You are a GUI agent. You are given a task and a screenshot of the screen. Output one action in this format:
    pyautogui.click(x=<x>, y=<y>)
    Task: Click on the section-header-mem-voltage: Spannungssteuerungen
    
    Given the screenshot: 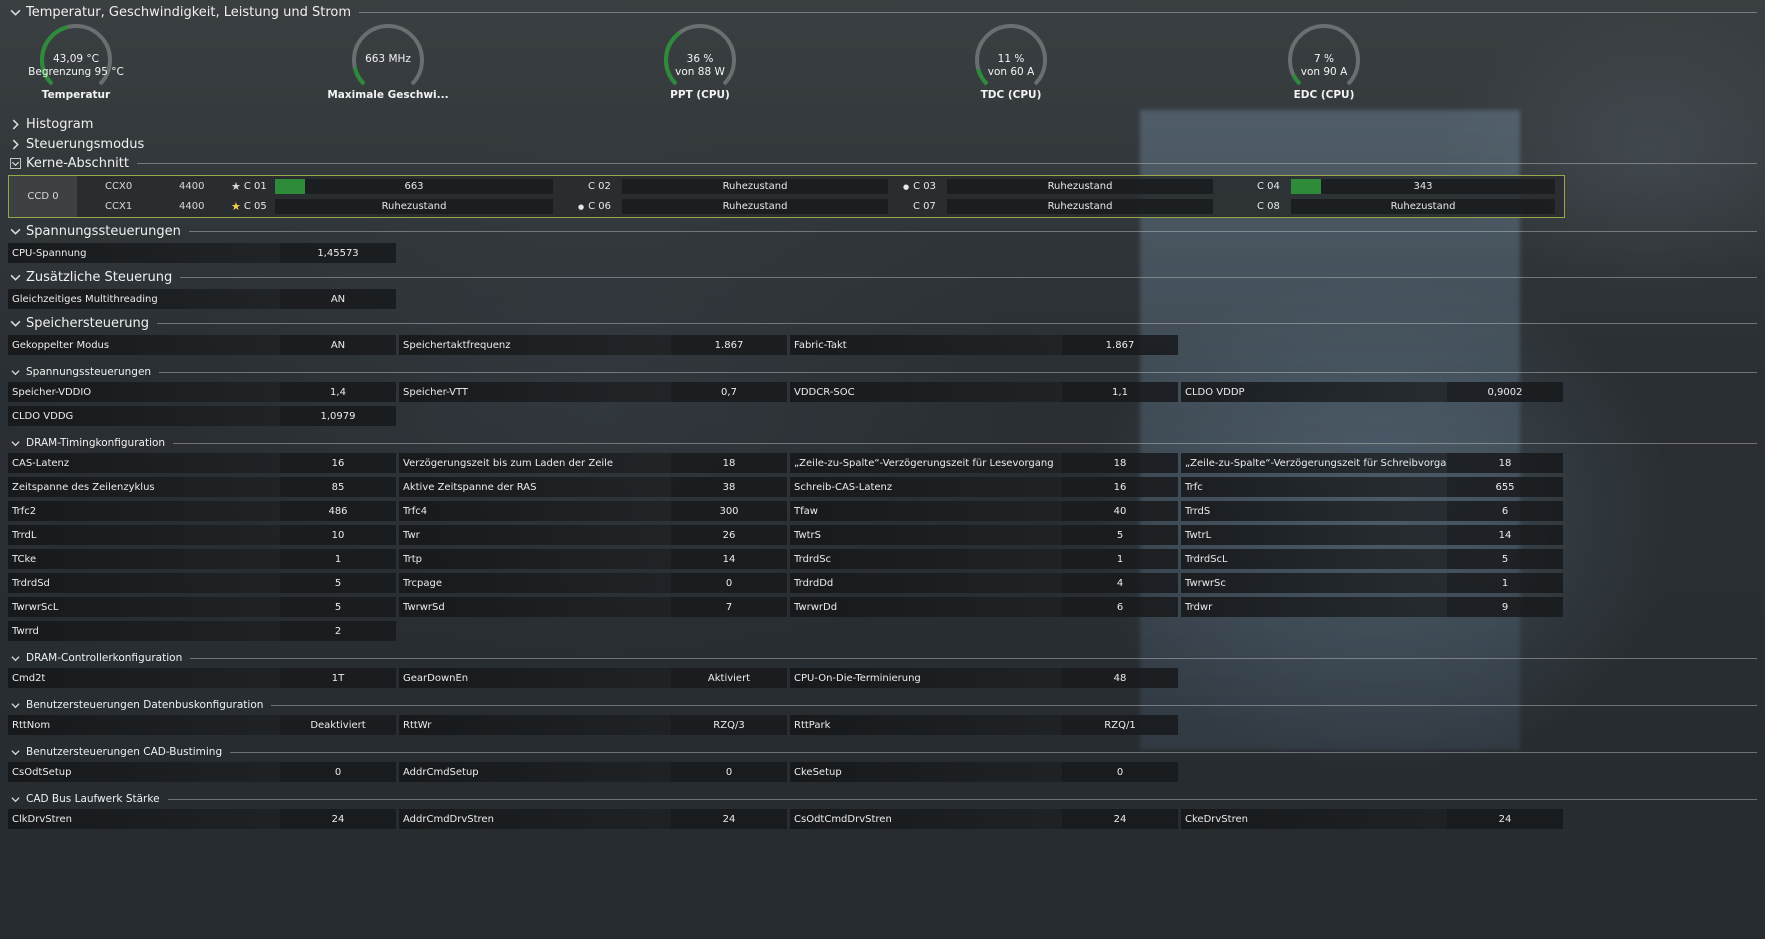 What is the action you would take?
    pyautogui.click(x=882, y=372)
    